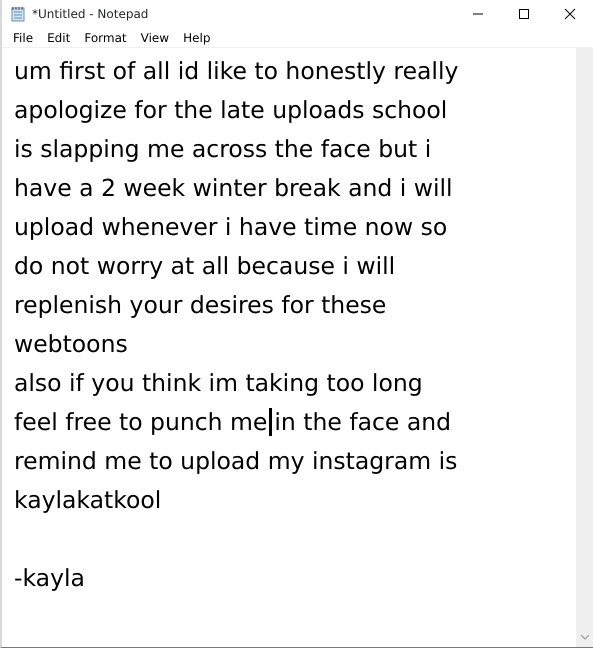 The height and width of the screenshot is (656, 593). I want to click on text-line: webtoons, so click(71, 344).